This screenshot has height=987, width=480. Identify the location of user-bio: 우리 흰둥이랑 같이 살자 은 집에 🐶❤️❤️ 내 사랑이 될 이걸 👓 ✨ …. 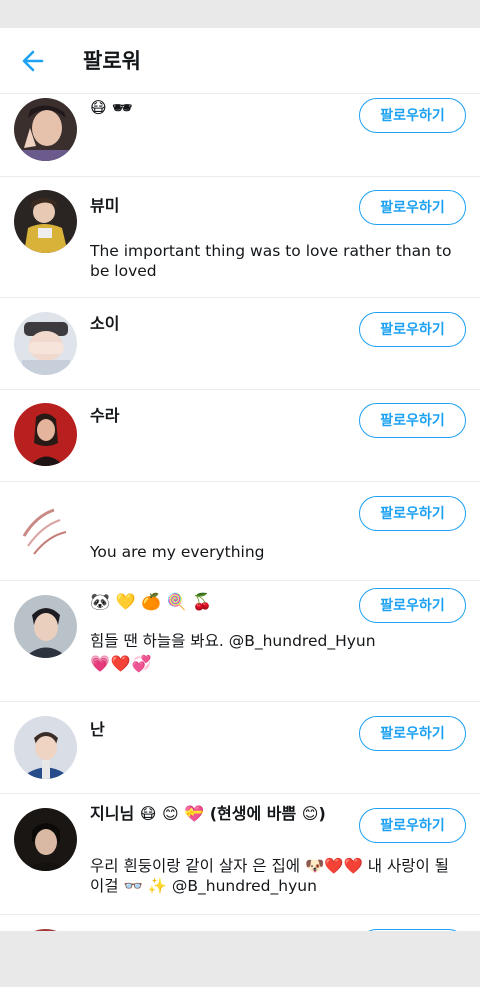
(269, 876).